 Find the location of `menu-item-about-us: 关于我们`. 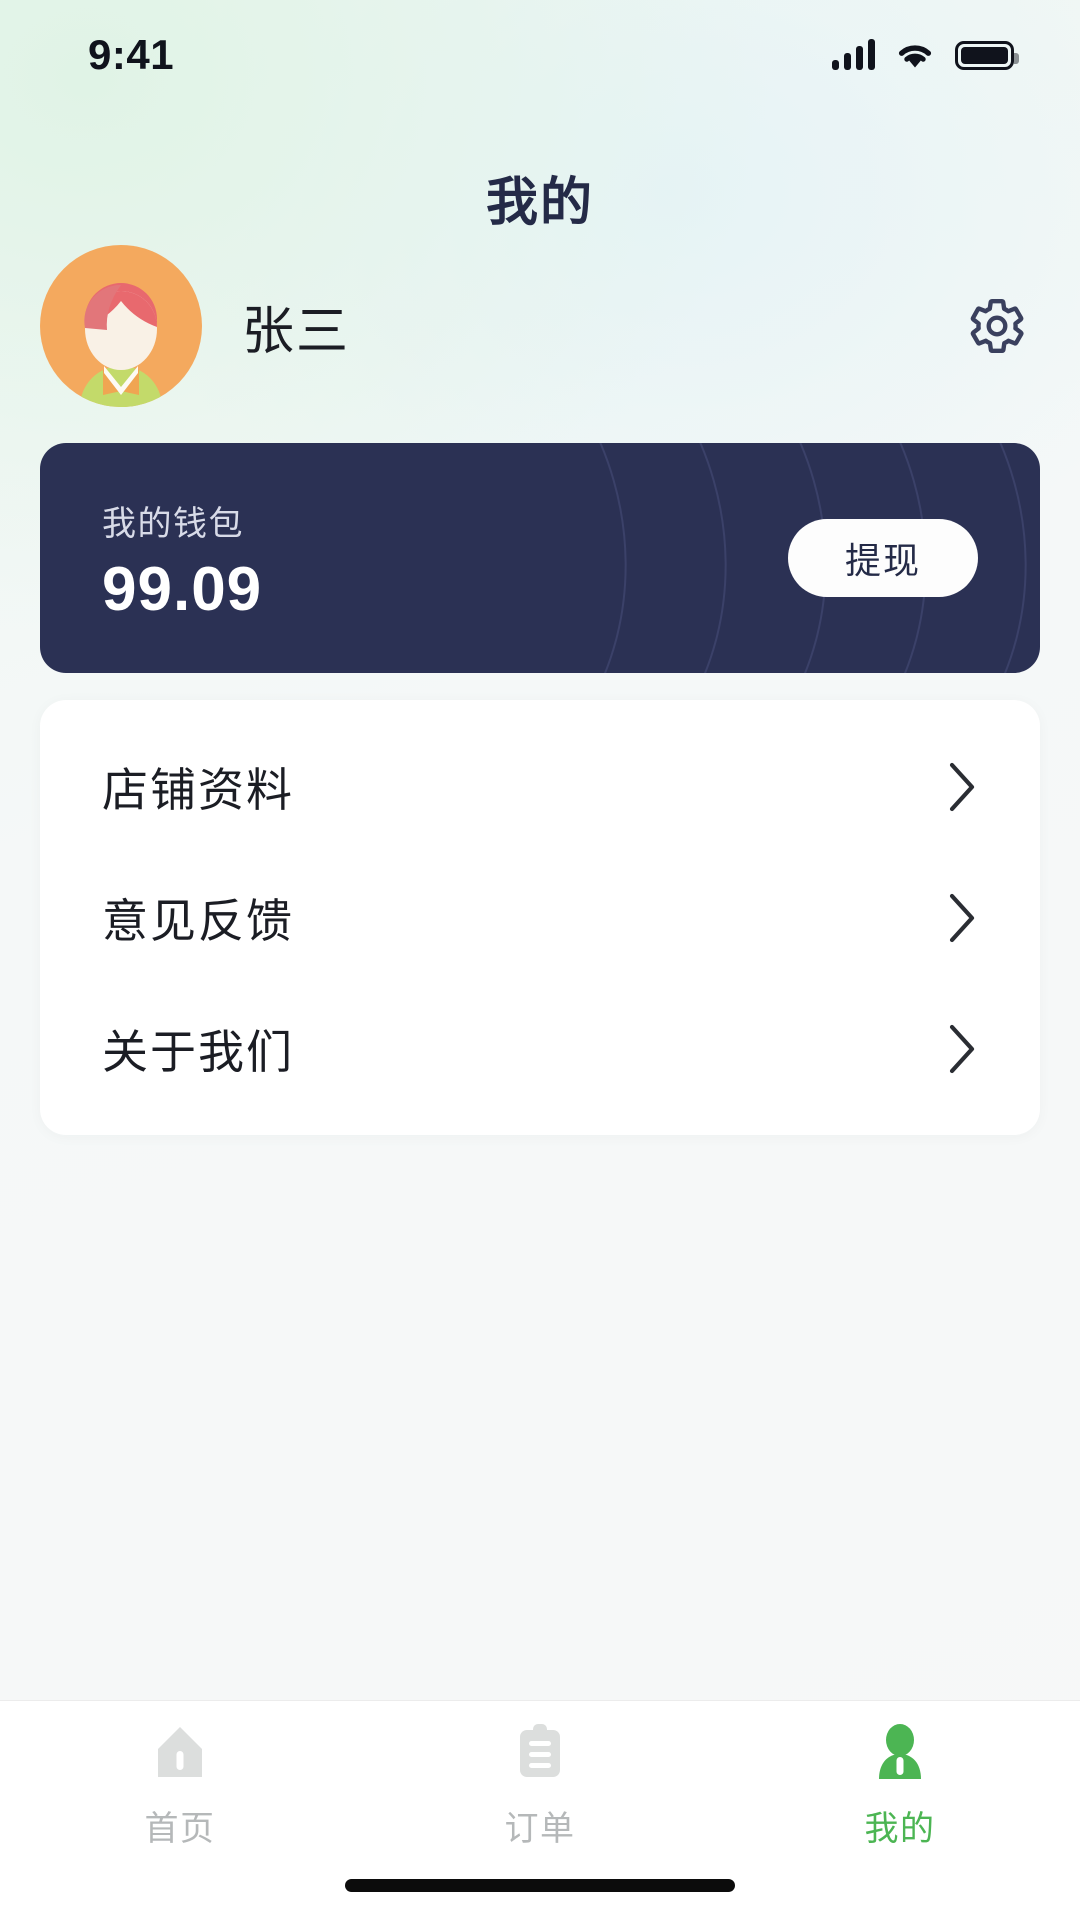

menu-item-about-us: 关于我们 is located at coordinates (540, 1048).